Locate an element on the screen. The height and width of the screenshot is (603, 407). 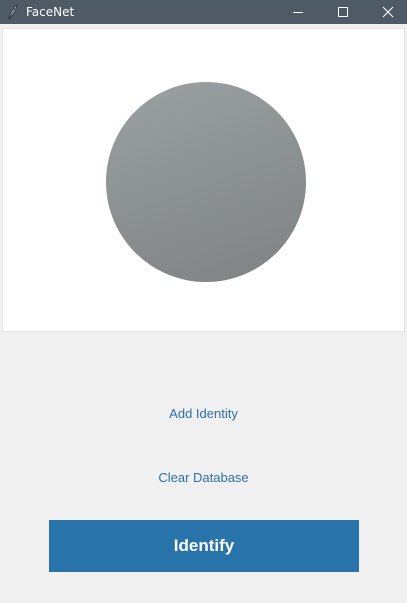
close-button is located at coordinates (386, 12).